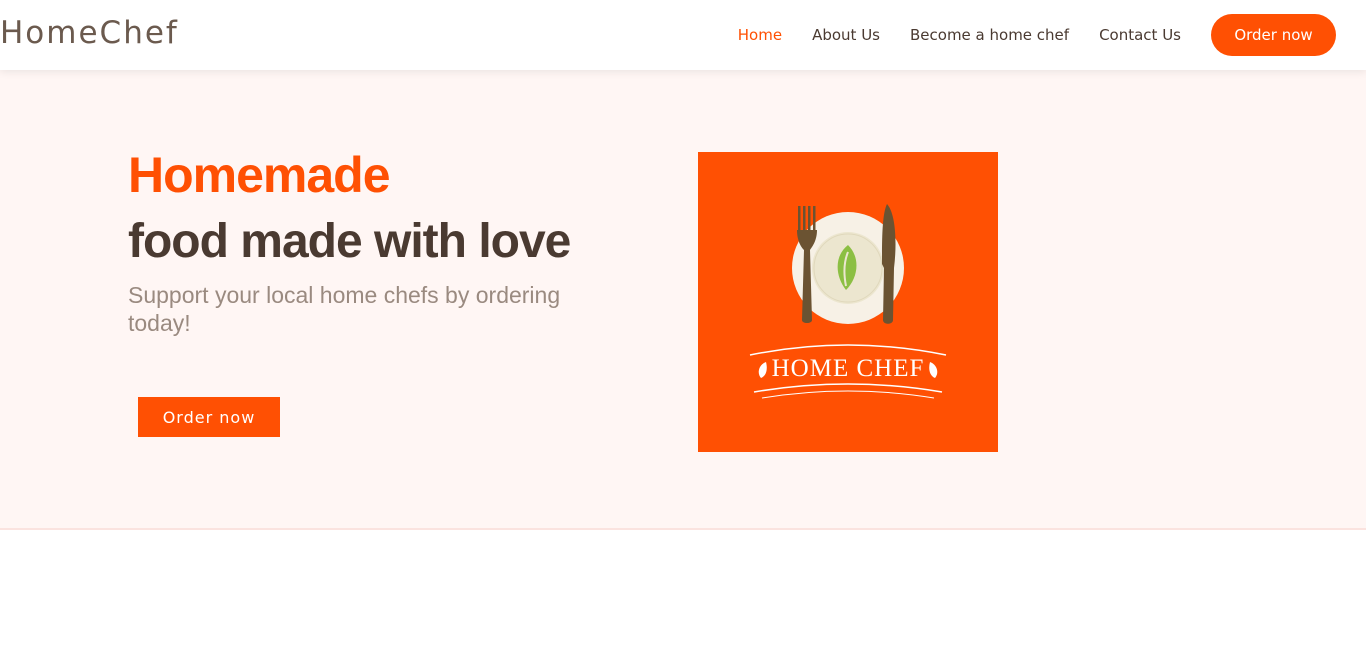 The image size is (1366, 655). What do you see at coordinates (1273, 35) in the screenshot?
I see `nav-order-now-button: Order now` at bounding box center [1273, 35].